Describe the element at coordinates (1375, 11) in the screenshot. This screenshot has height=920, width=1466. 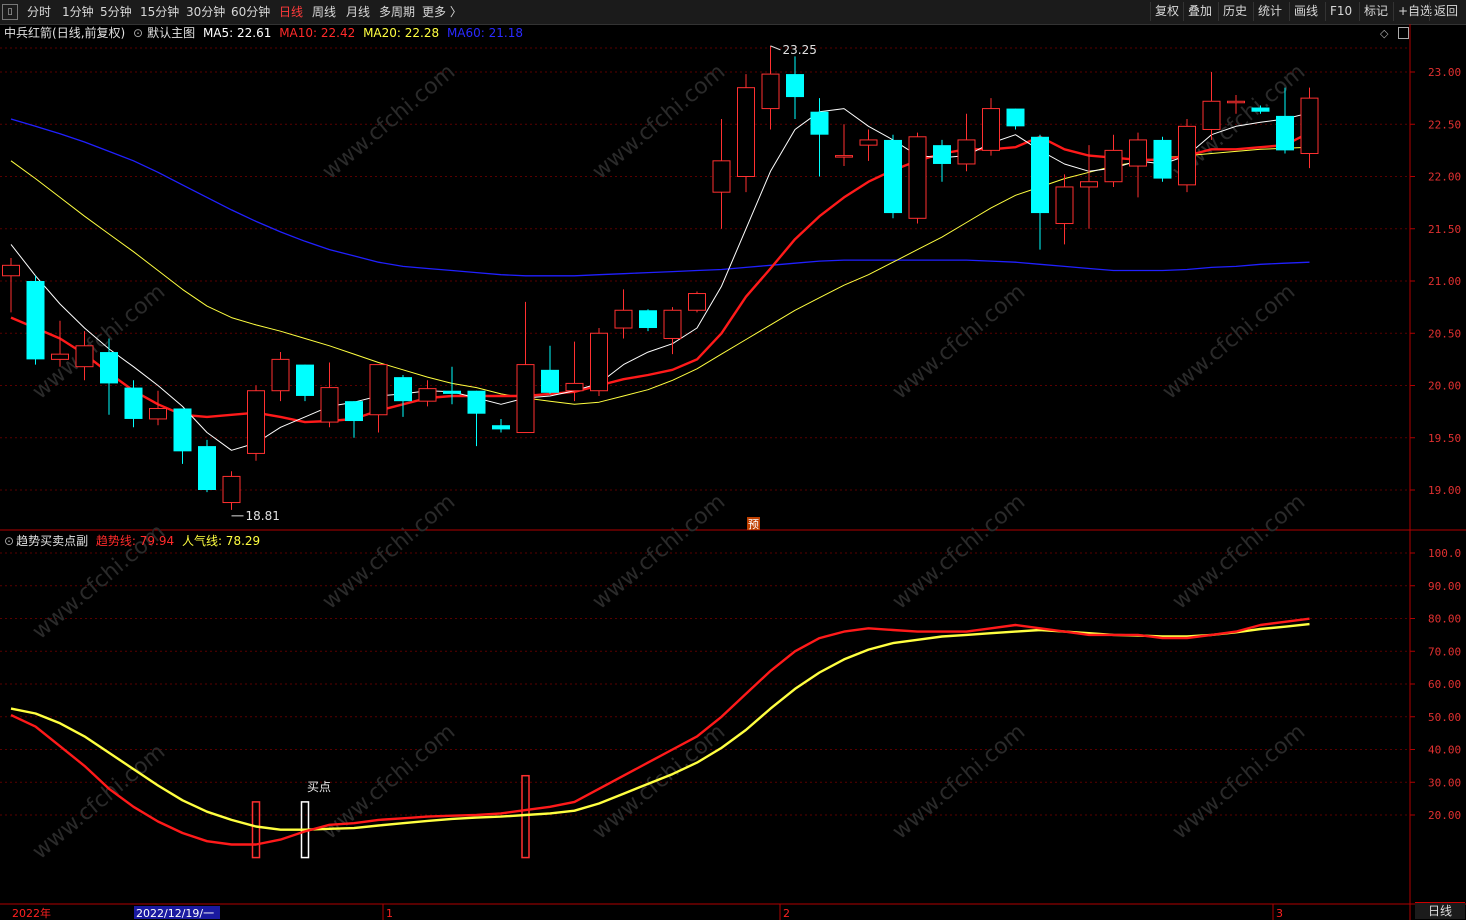
I see `toolbar-button-6: 标记` at that location.